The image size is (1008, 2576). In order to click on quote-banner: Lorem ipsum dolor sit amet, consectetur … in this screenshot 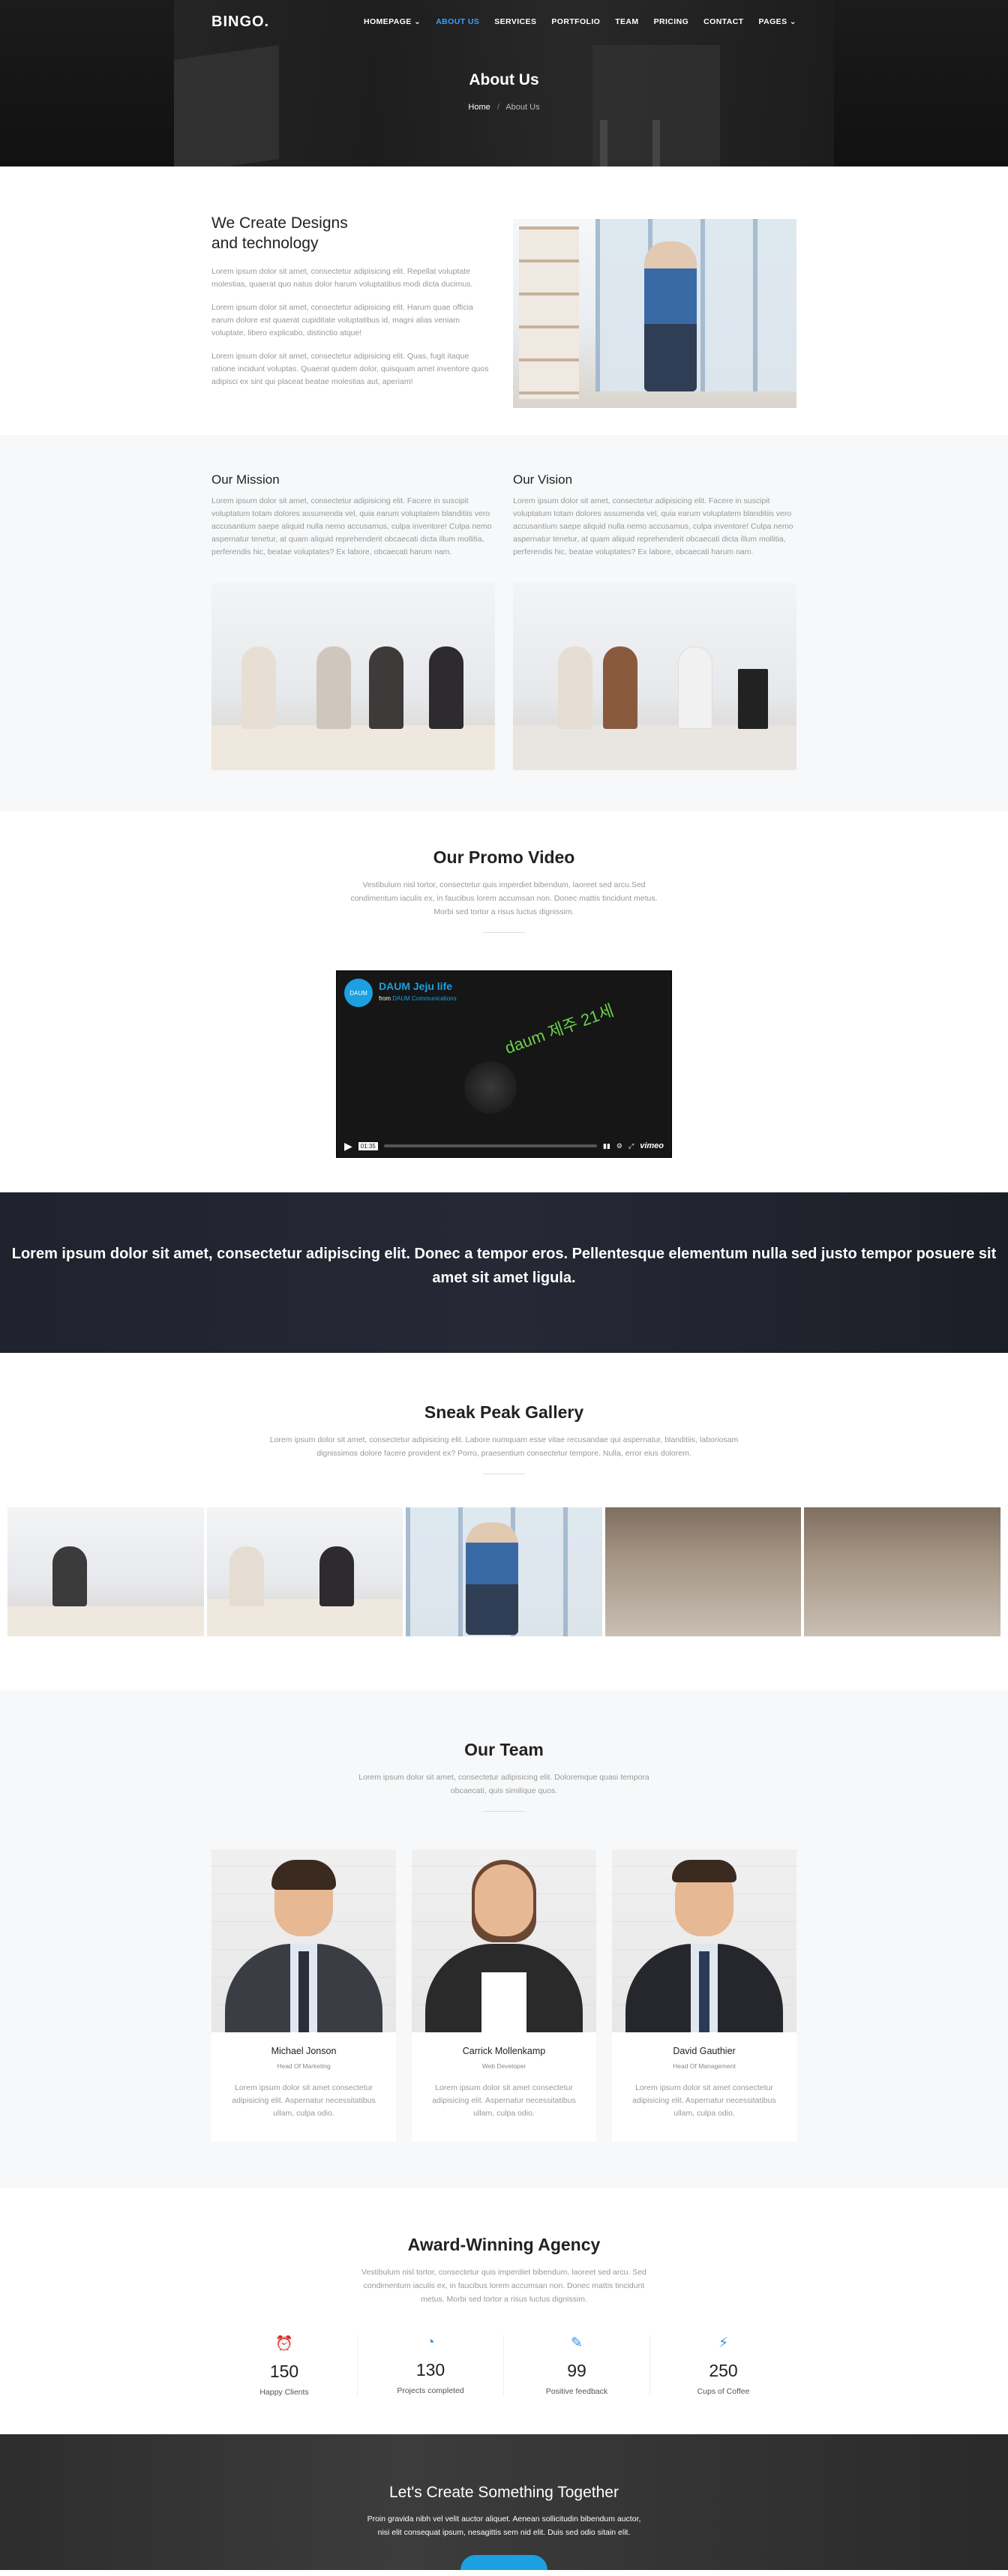, I will do `click(504, 1273)`.